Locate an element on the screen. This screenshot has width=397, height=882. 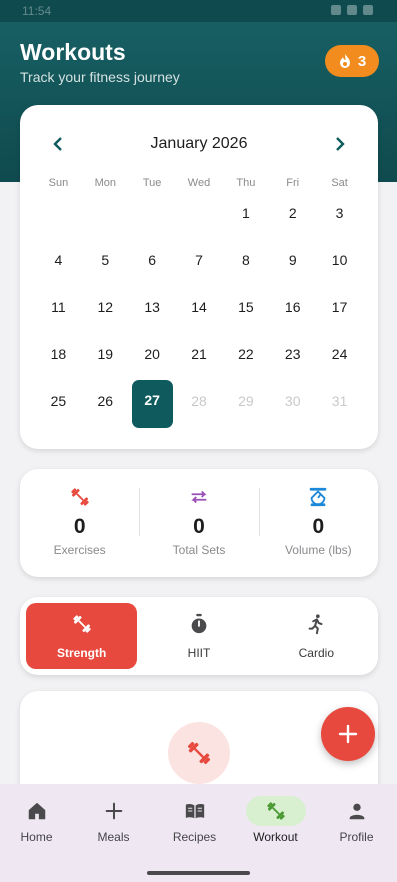
nav-item-profile: Profile is located at coordinates (356, 833).